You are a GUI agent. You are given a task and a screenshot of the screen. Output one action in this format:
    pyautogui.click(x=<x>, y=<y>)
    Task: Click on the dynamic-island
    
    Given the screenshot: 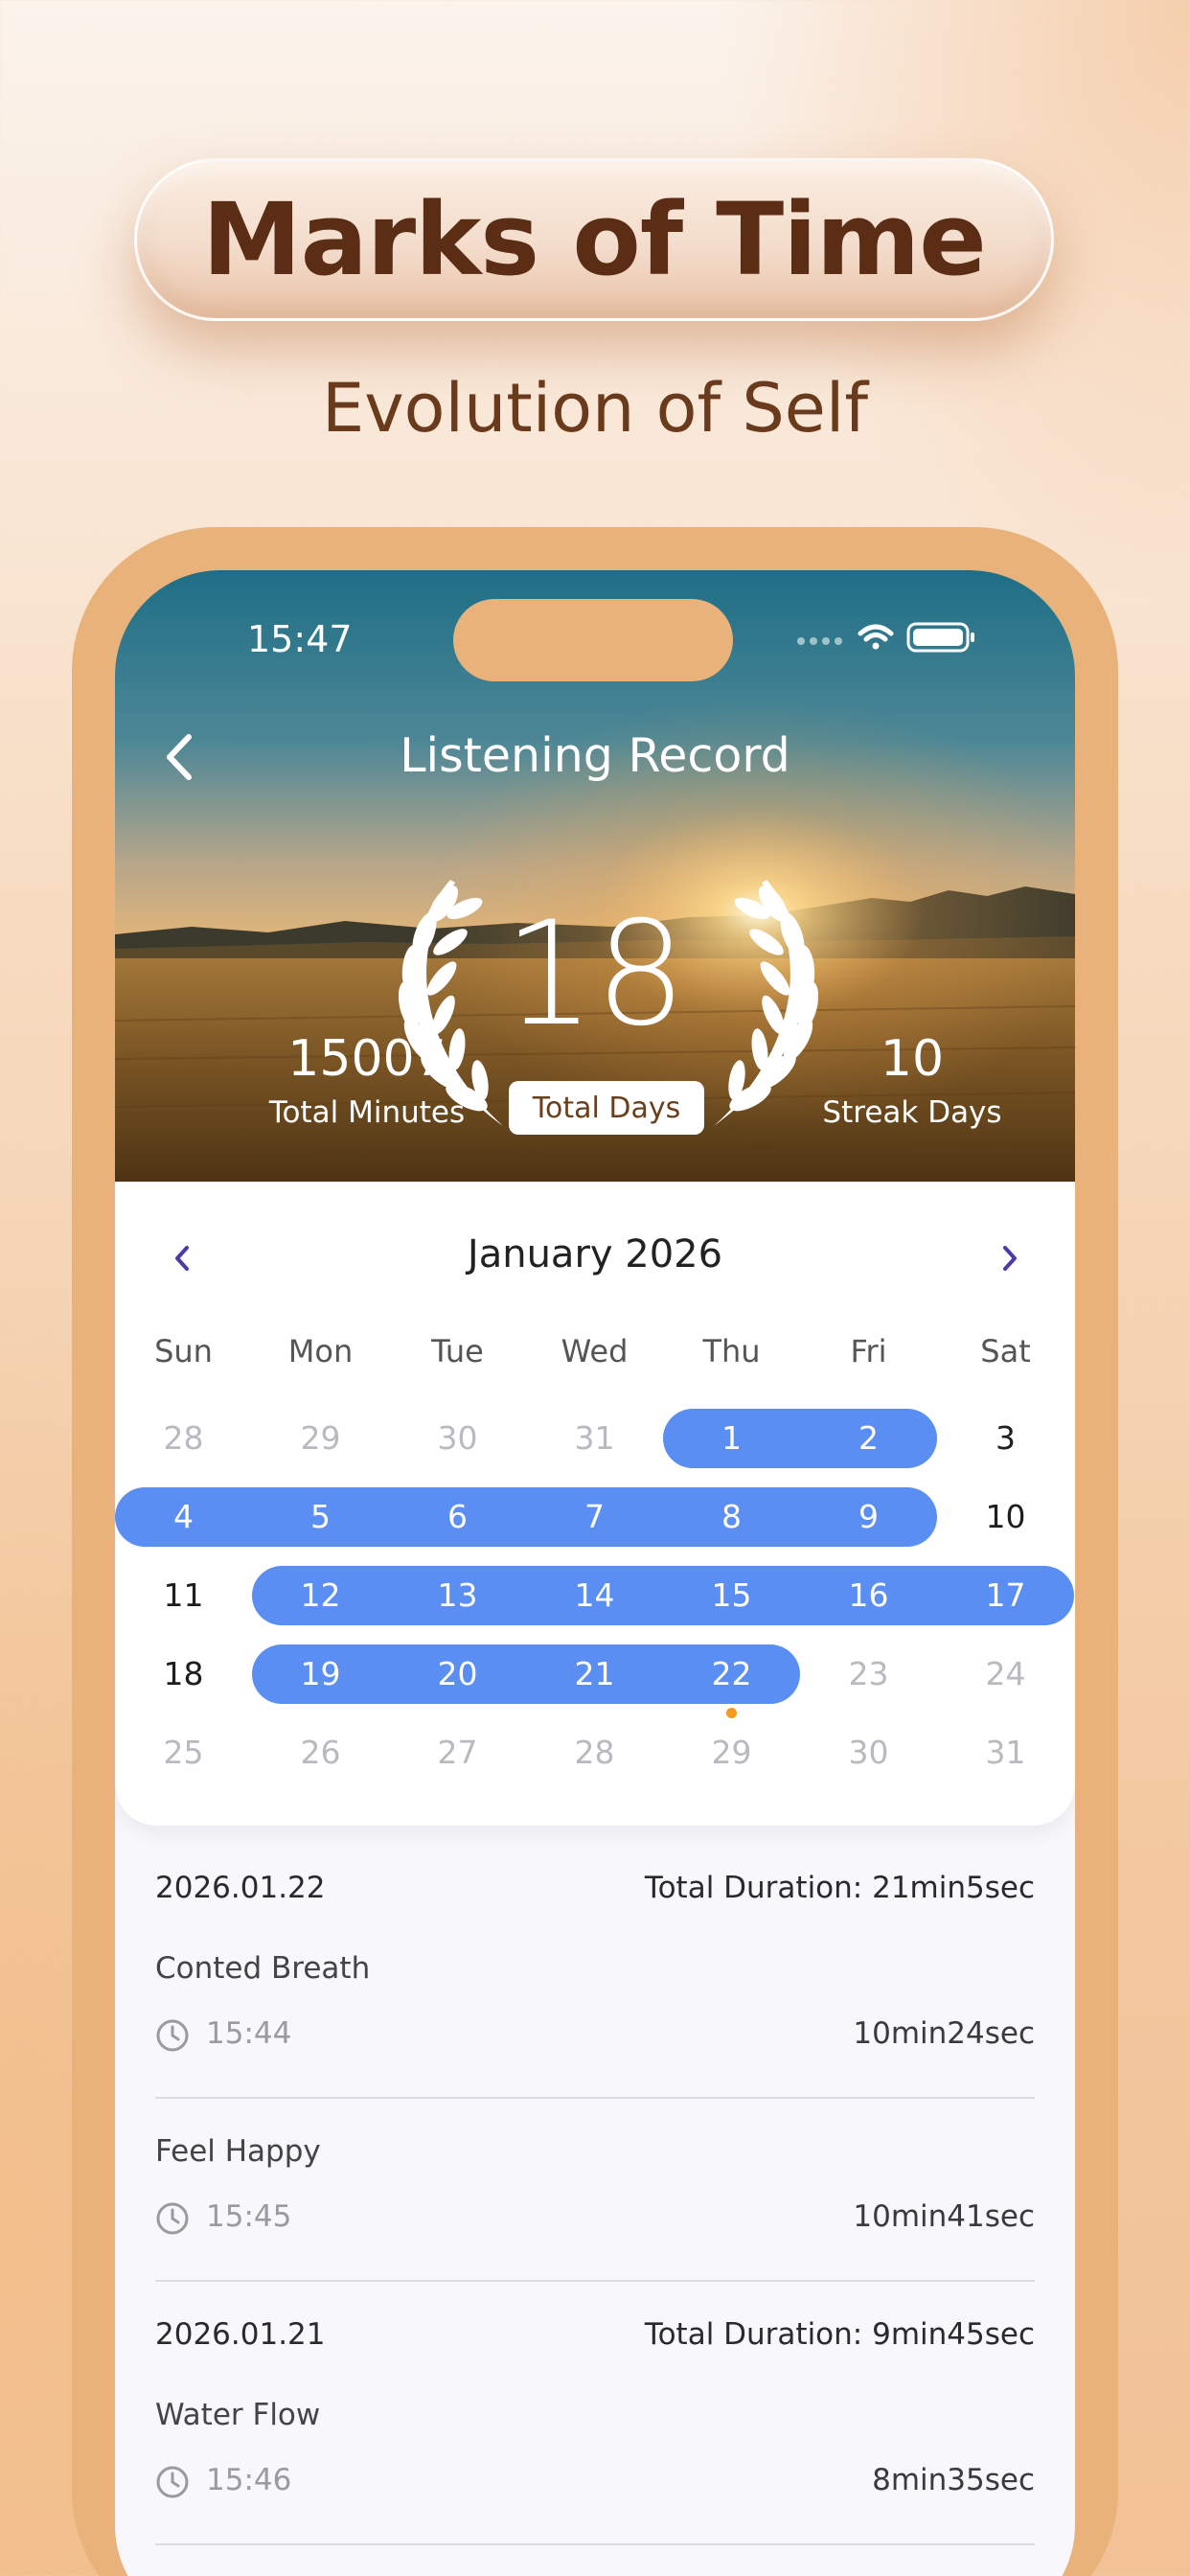 What is the action you would take?
    pyautogui.click(x=593, y=640)
    